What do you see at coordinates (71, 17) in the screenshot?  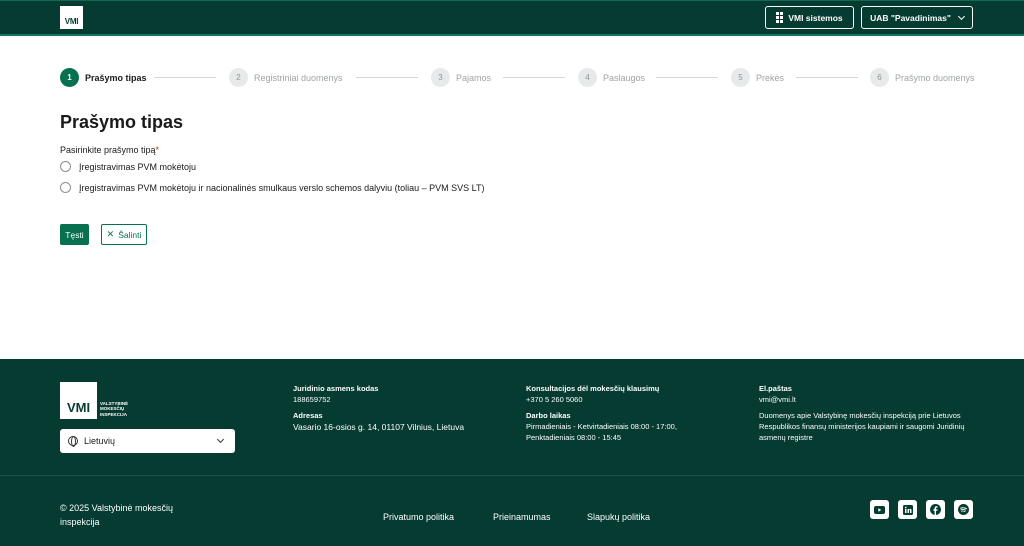 I see `vmi-logo: VMI` at bounding box center [71, 17].